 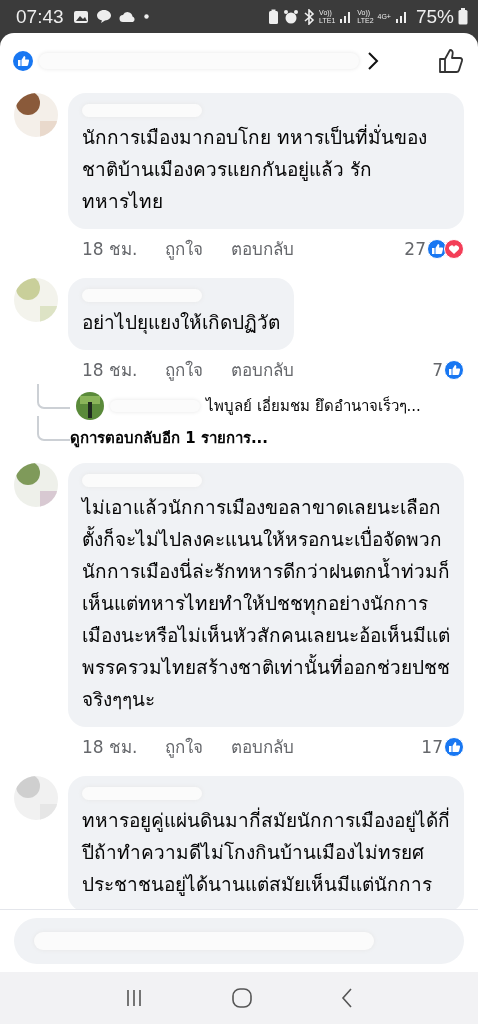 I want to click on heart-reaction-icon, so click(x=454, y=248).